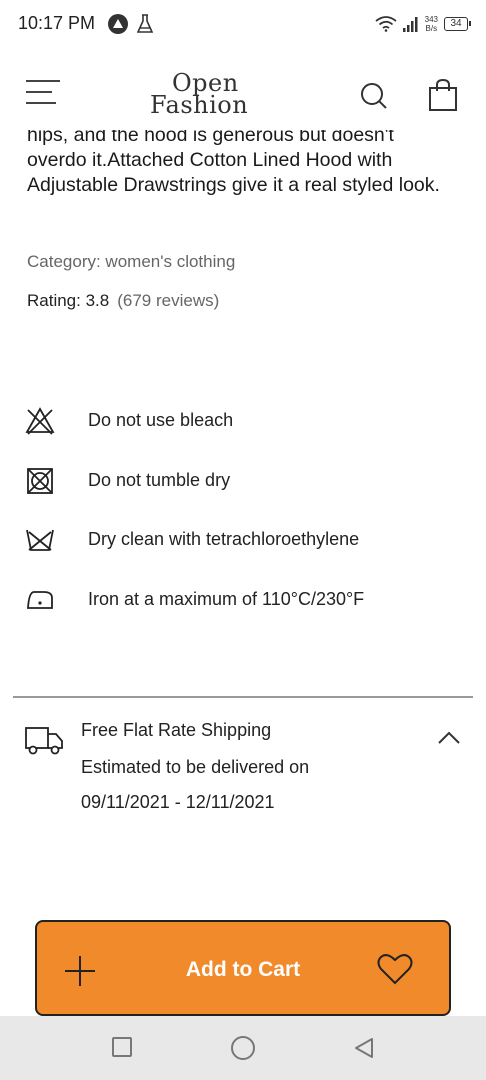  Describe the element at coordinates (176, 730) in the screenshot. I see `shipping-title: Free Flat Rate Shipping` at that location.